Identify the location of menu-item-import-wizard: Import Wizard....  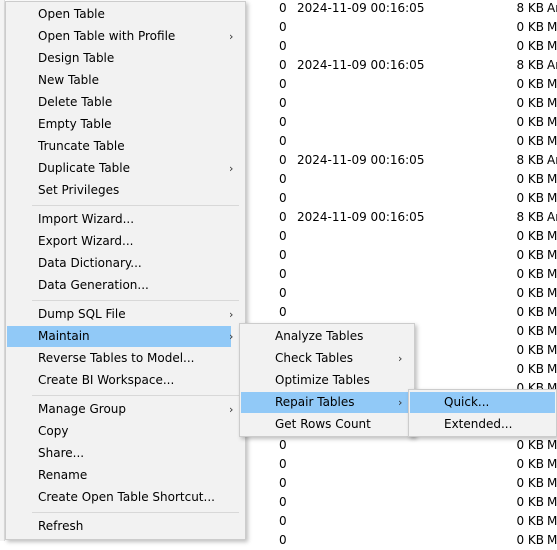
(119, 219).